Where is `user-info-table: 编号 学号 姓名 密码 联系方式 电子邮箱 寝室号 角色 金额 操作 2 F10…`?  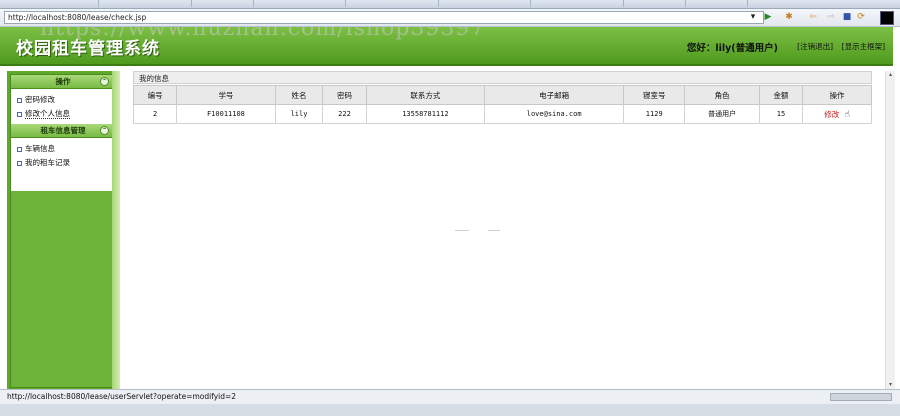
user-info-table: 编号 学号 姓名 密码 联系方式 电子邮箱 寝室号 角色 金额 操作 2 F10… is located at coordinates (502, 104).